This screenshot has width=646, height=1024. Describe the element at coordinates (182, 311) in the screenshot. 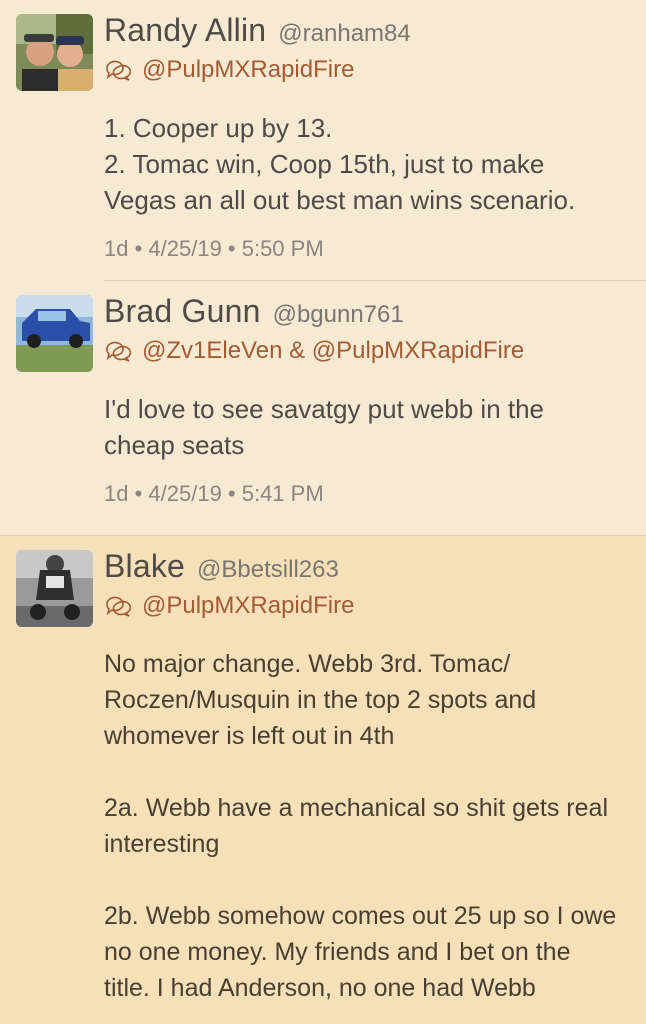

I see `display-name: Brad Gunn` at that location.